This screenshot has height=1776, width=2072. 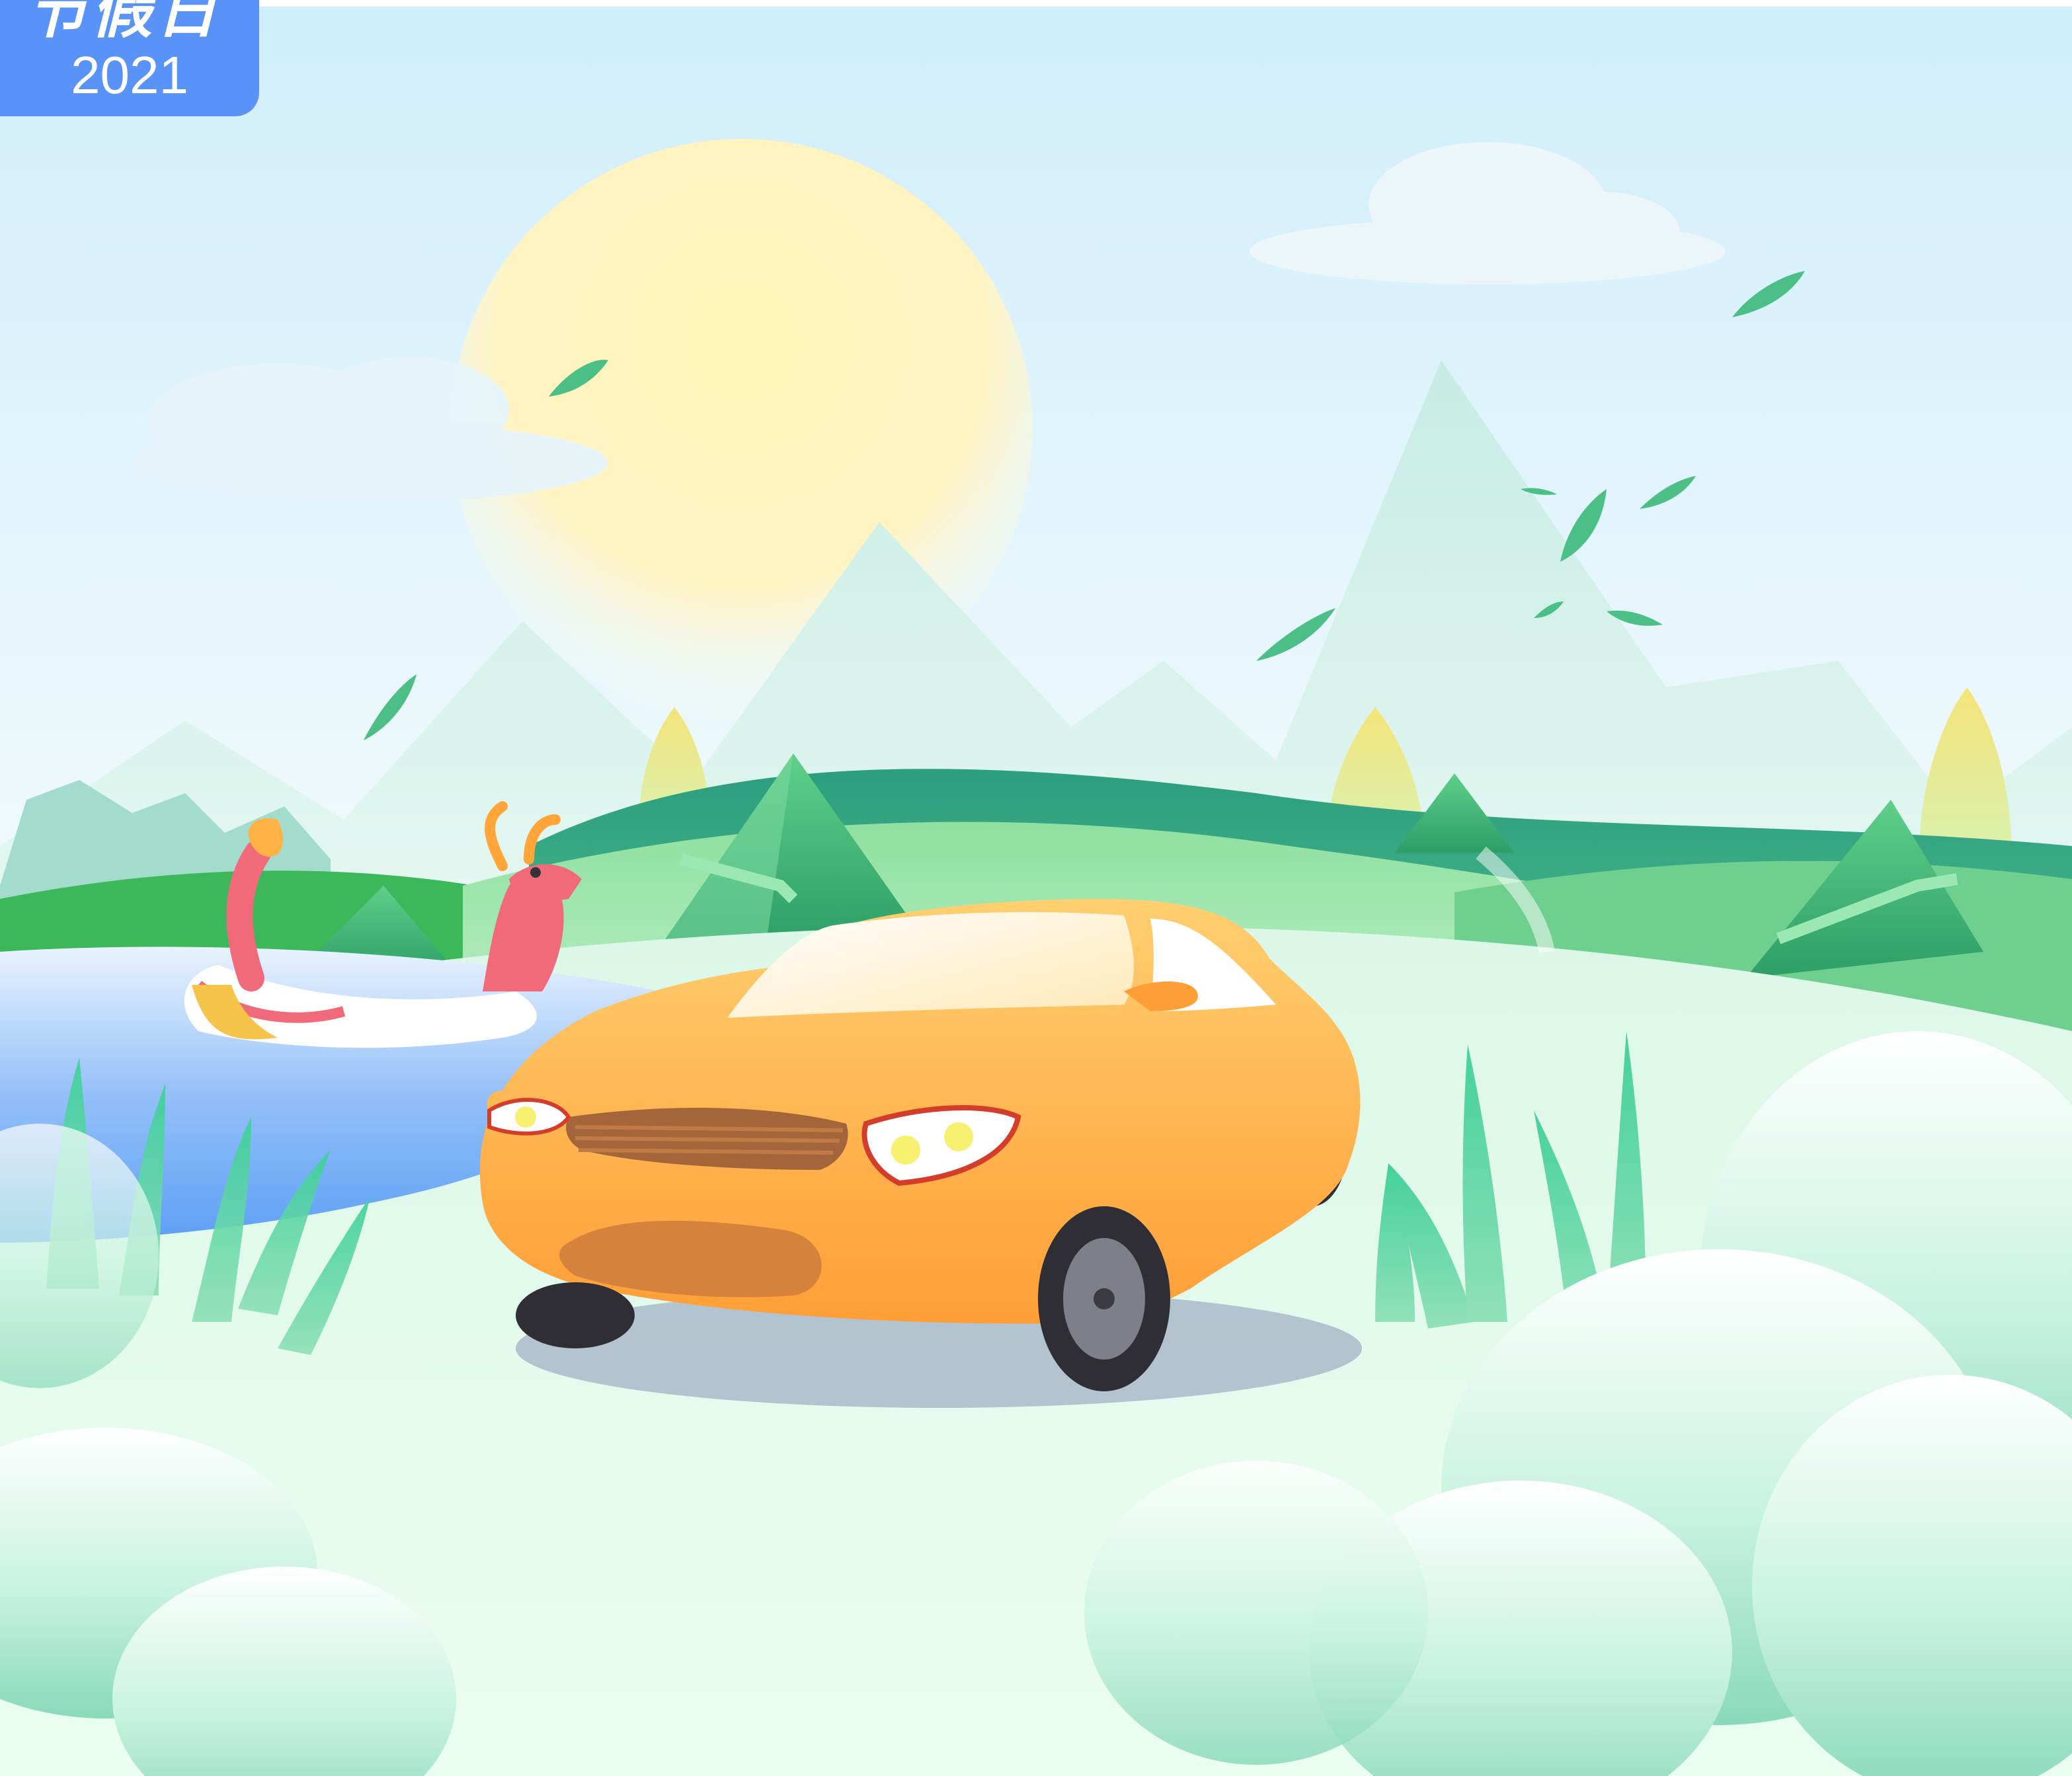 I want to click on holiday-badge: 节假日 2021, so click(x=129, y=58).